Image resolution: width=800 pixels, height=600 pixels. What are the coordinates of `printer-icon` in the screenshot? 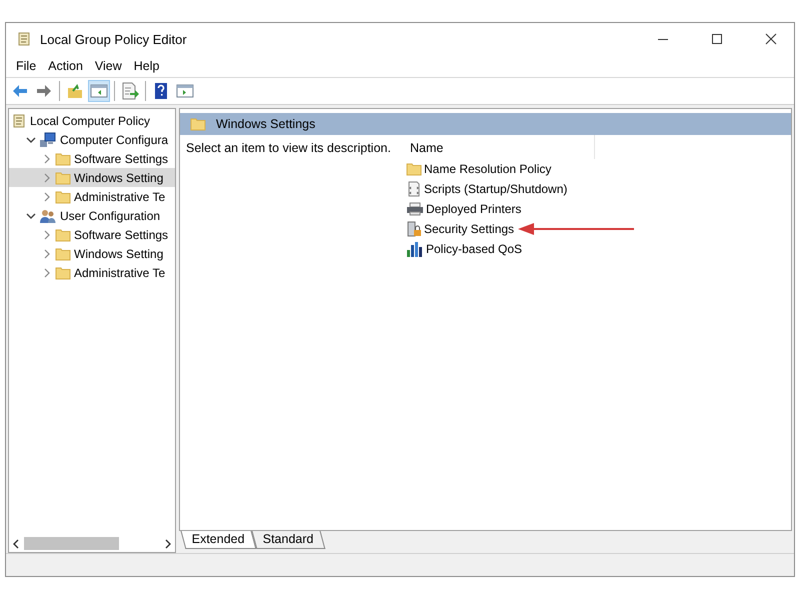 It's located at (415, 209).